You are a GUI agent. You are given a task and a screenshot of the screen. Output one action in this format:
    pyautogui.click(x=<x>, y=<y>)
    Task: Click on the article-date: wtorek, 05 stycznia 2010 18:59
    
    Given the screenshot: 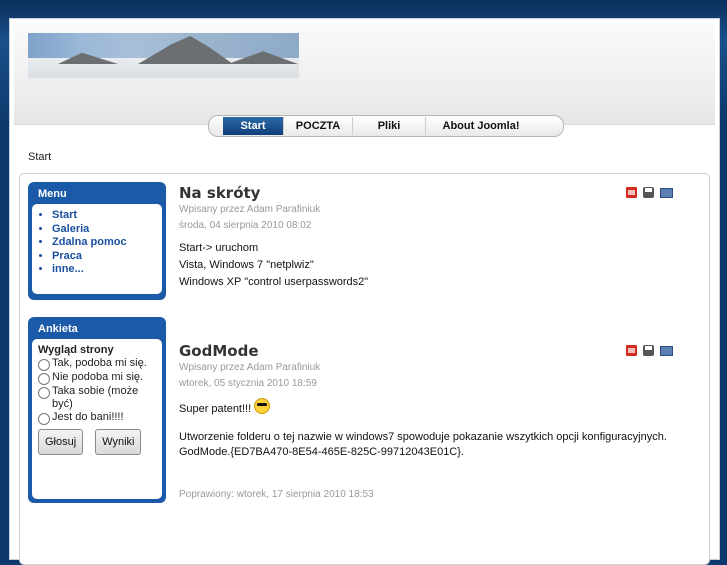 What is the action you would take?
    pyautogui.click(x=248, y=383)
    